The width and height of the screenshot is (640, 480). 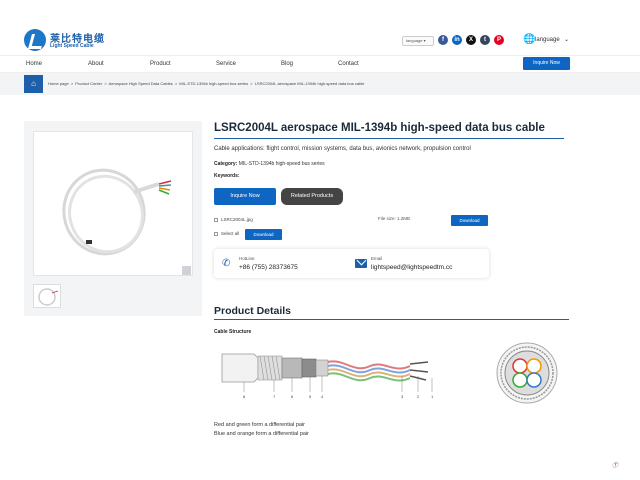 What do you see at coordinates (34, 64) in the screenshot?
I see `nav-home: Home` at bounding box center [34, 64].